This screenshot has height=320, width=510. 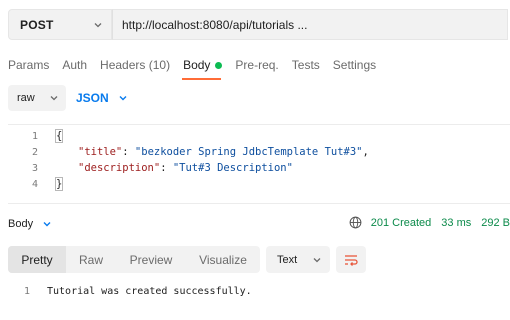 I want to click on body-status-dot-icon, so click(x=219, y=65).